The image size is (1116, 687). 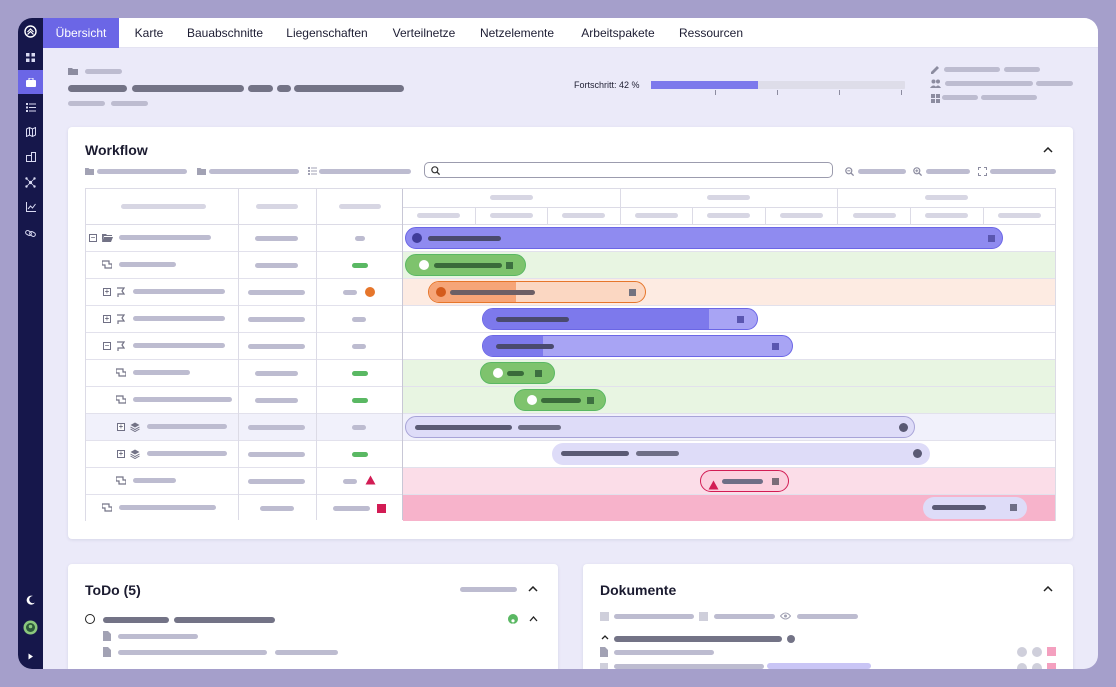 I want to click on doc-status-dot, so click(x=1037, y=666).